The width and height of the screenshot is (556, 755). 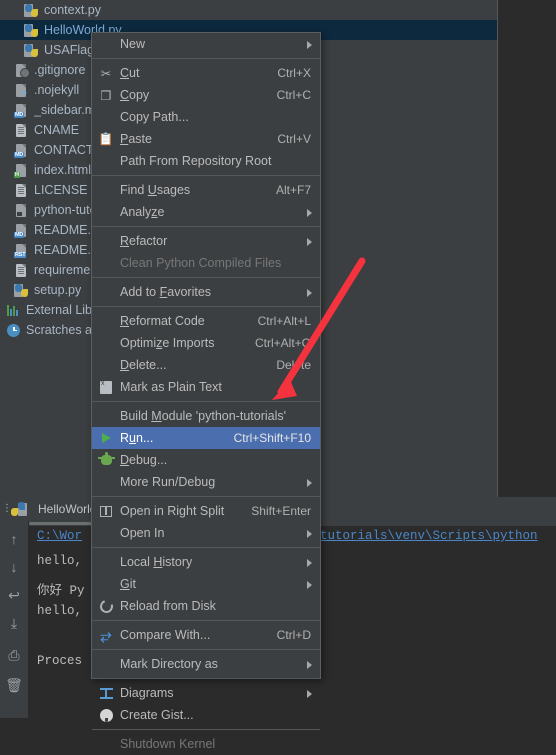 What do you see at coordinates (293, 190) in the screenshot?
I see `menu-item-shortcut: Alt+F7` at bounding box center [293, 190].